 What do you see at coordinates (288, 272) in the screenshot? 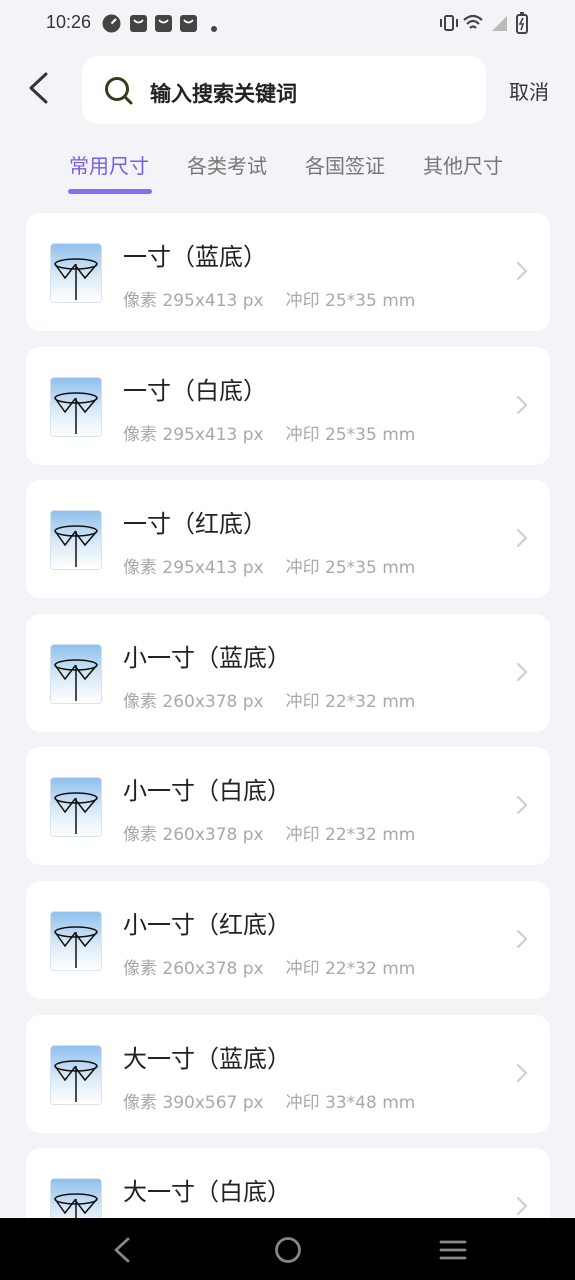
I see `list-item: 一寸（蓝底） 像素 295x413 px 冲印 25*35 mm` at bounding box center [288, 272].